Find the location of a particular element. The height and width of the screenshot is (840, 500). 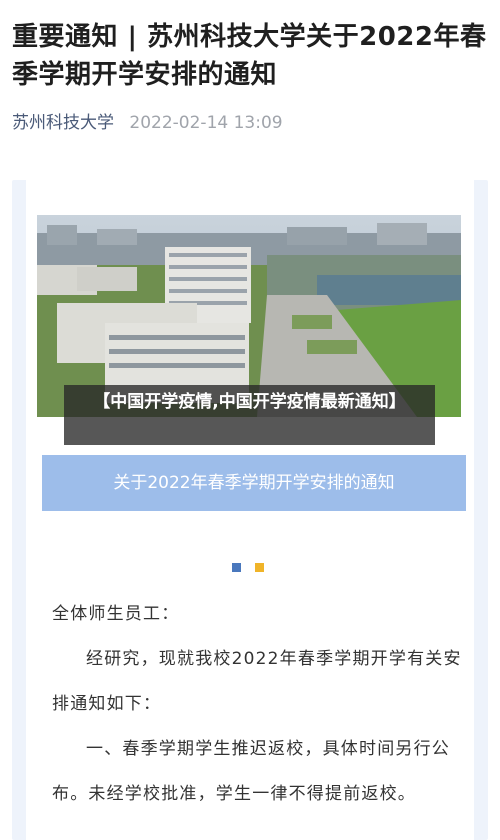

decorative-dots is located at coordinates (255, 566).